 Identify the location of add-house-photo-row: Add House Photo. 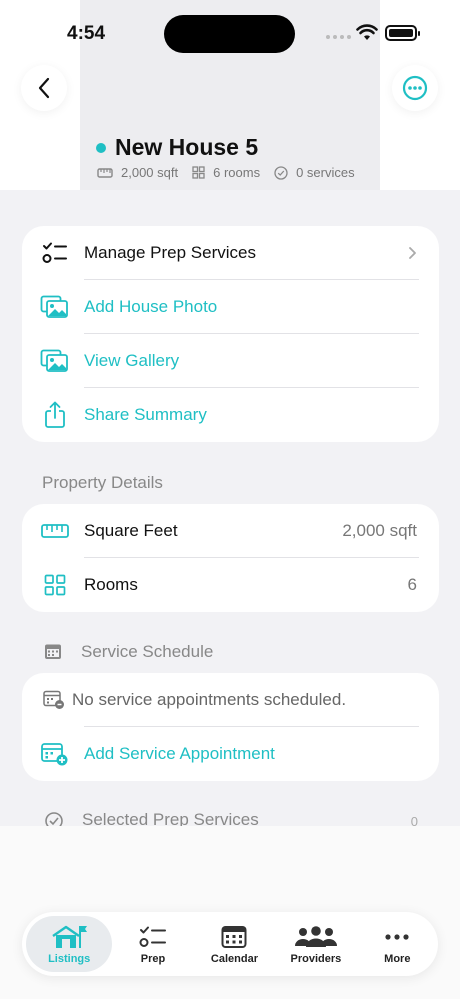
(230, 307).